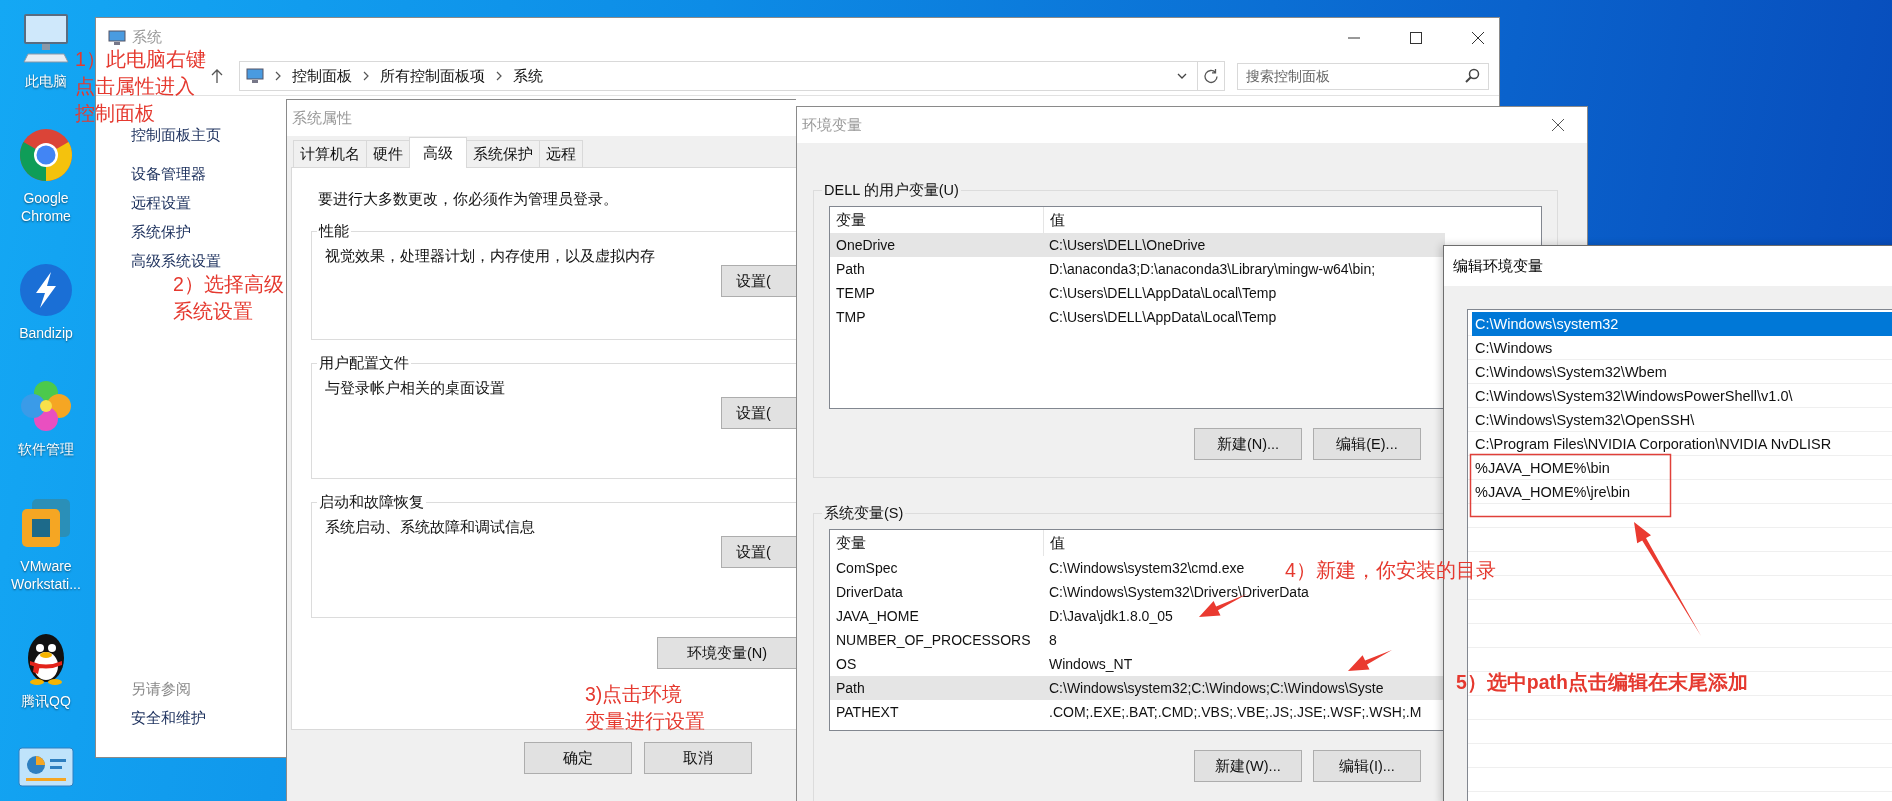 This screenshot has width=1892, height=801. What do you see at coordinates (161, 203) in the screenshot?
I see `sidebar-link: 远程设置` at bounding box center [161, 203].